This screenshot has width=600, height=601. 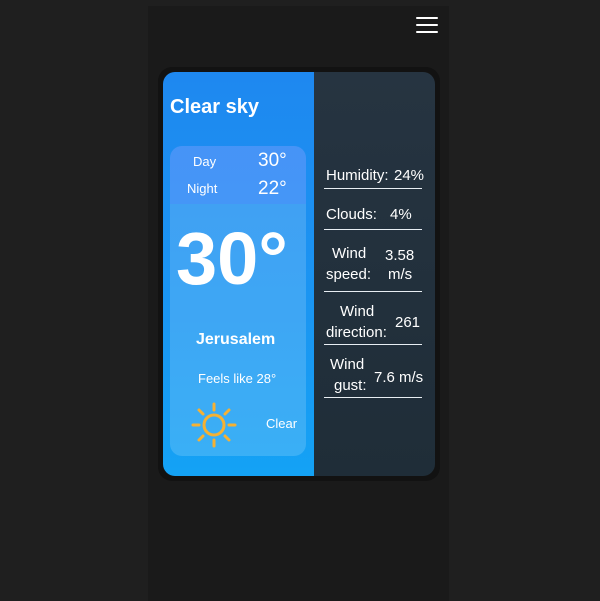 I want to click on sun-icon, so click(x=214, y=425).